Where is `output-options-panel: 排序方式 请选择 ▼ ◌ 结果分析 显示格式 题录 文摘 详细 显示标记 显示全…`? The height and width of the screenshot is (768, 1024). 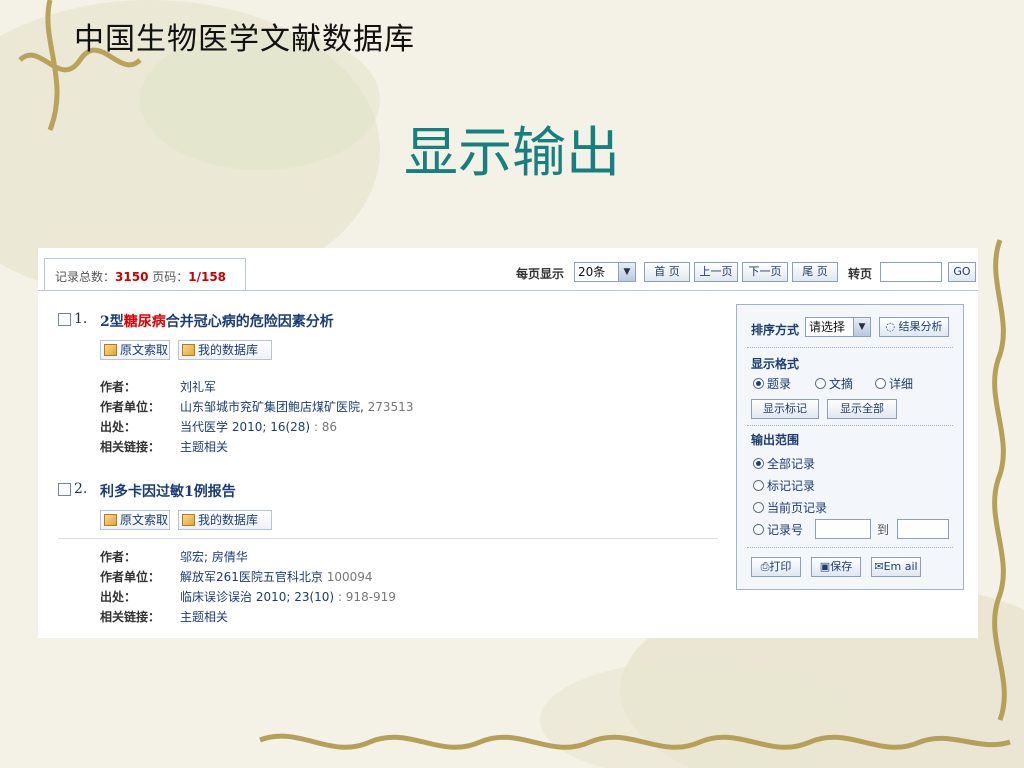 output-options-panel: 排序方式 请选择 ▼ ◌ 结果分析 显示格式 题录 文摘 详细 显示标记 显示全… is located at coordinates (850, 447).